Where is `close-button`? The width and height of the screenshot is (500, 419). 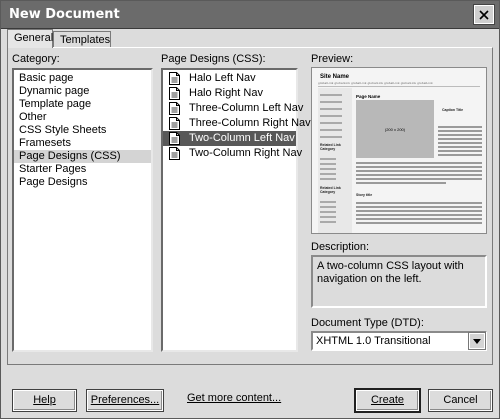 close-button is located at coordinates (484, 14).